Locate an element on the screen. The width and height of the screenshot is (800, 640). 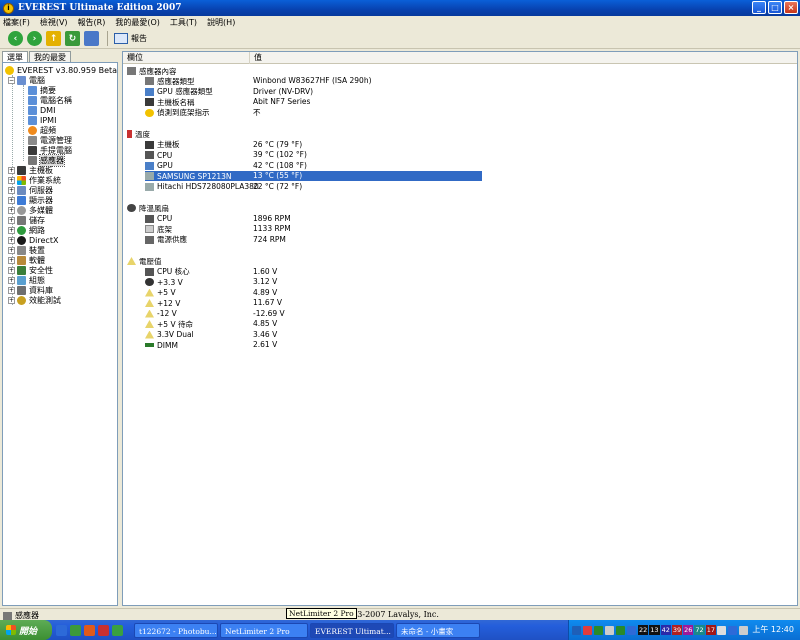
list-row: -12 V -12.69 V is located at coordinates (460, 314).